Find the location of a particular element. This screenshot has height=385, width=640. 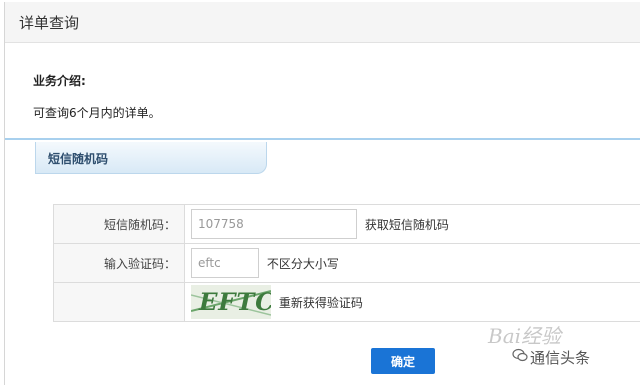

intro-heading: 业务介绍: is located at coordinates (59, 81).